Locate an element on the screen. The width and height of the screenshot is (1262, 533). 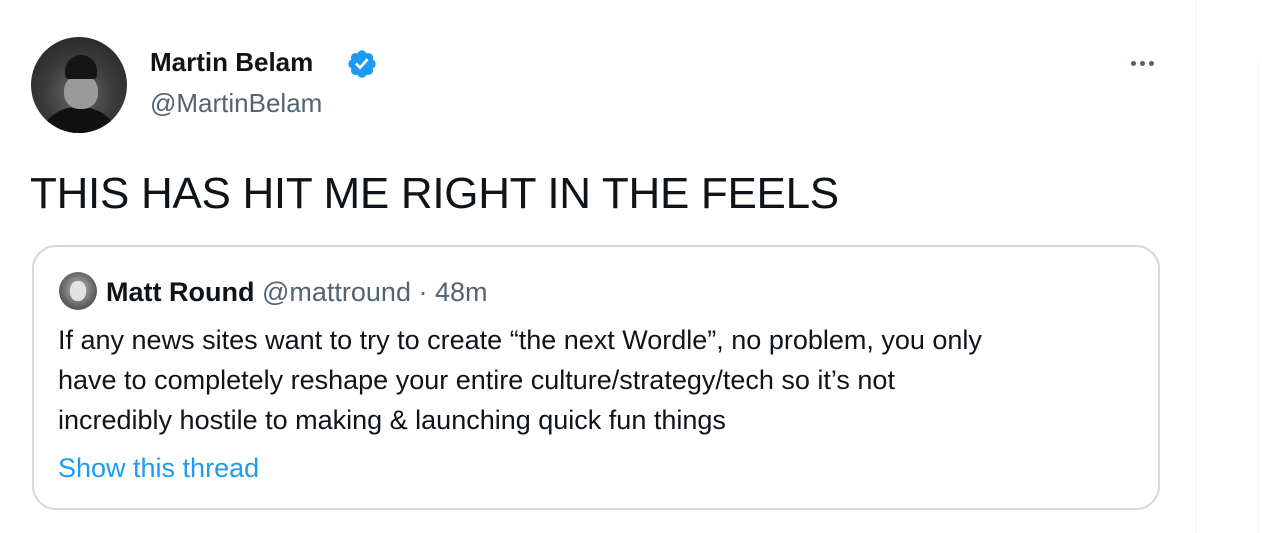
quoted-tweet-time: 48m is located at coordinates (461, 292).